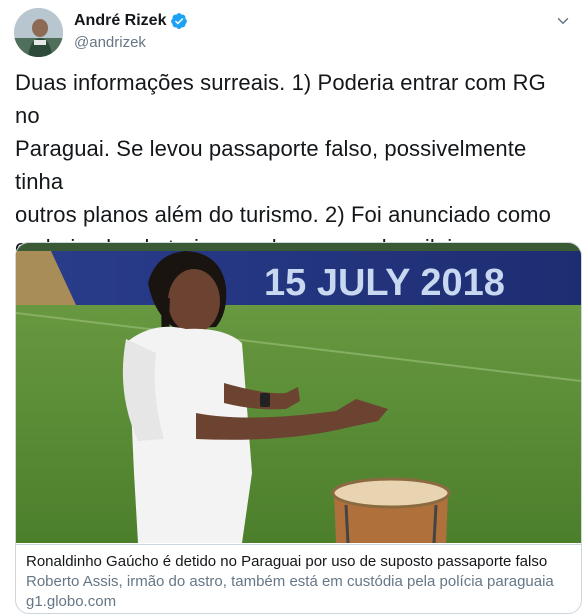 The height and width of the screenshot is (614, 584). Describe the element at coordinates (384, 283) in the screenshot. I see `banner-text: 15 JULY 2018` at that location.